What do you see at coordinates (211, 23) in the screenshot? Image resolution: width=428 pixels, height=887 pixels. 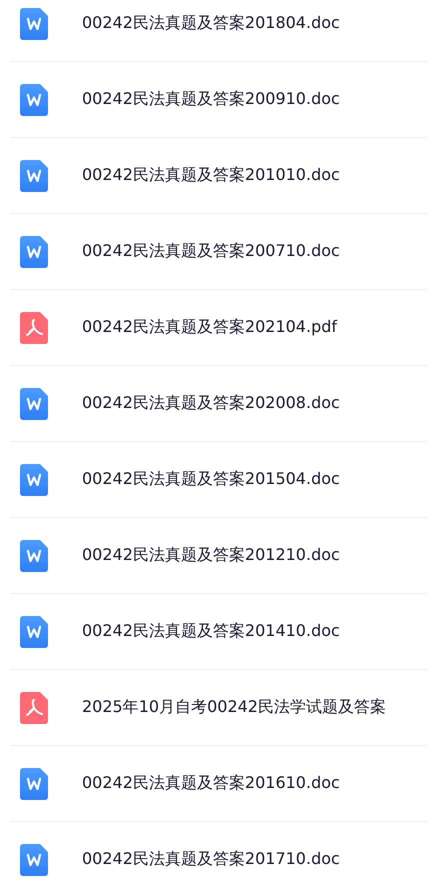 I see `file-name: 00242民法真题及答案201804.doc` at bounding box center [211, 23].